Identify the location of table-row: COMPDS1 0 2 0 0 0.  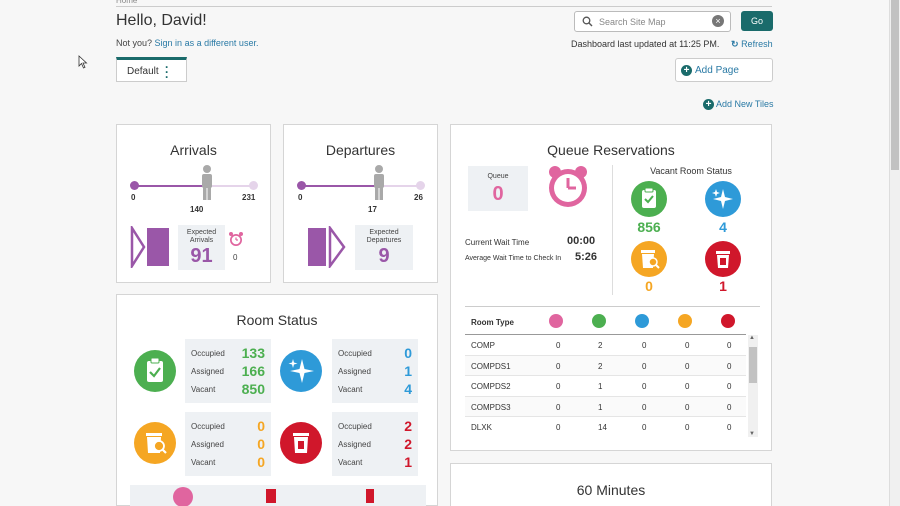
(605, 365).